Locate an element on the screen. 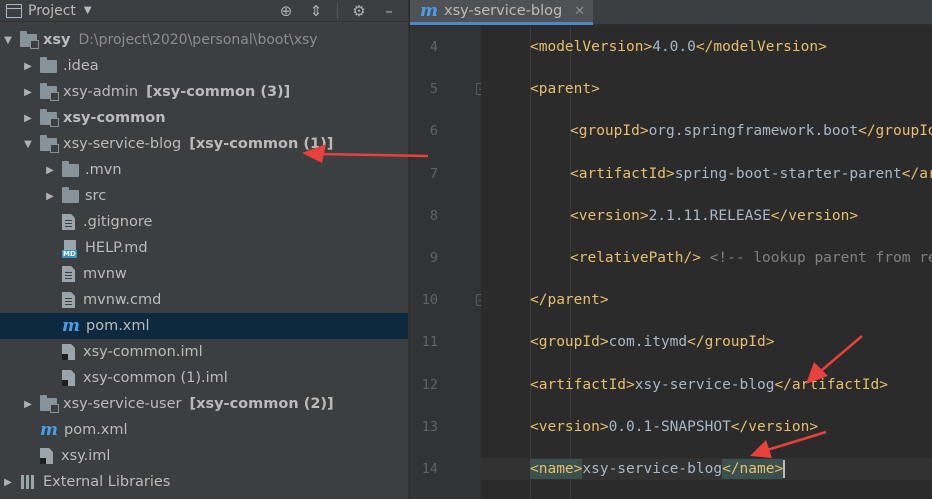  xml-tag: </modelVersion> is located at coordinates (761, 47).